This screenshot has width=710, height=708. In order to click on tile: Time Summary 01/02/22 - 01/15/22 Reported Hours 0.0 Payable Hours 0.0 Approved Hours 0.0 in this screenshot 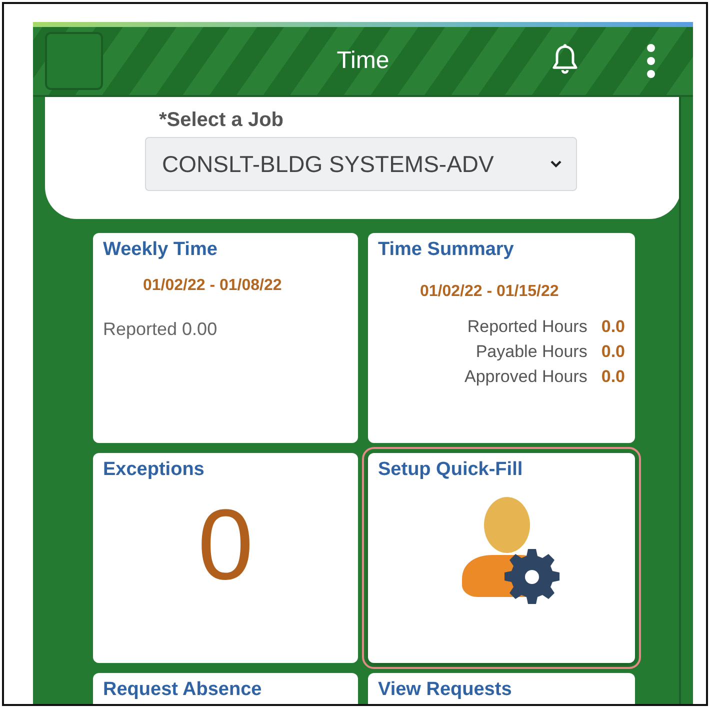, I will do `click(501, 338)`.